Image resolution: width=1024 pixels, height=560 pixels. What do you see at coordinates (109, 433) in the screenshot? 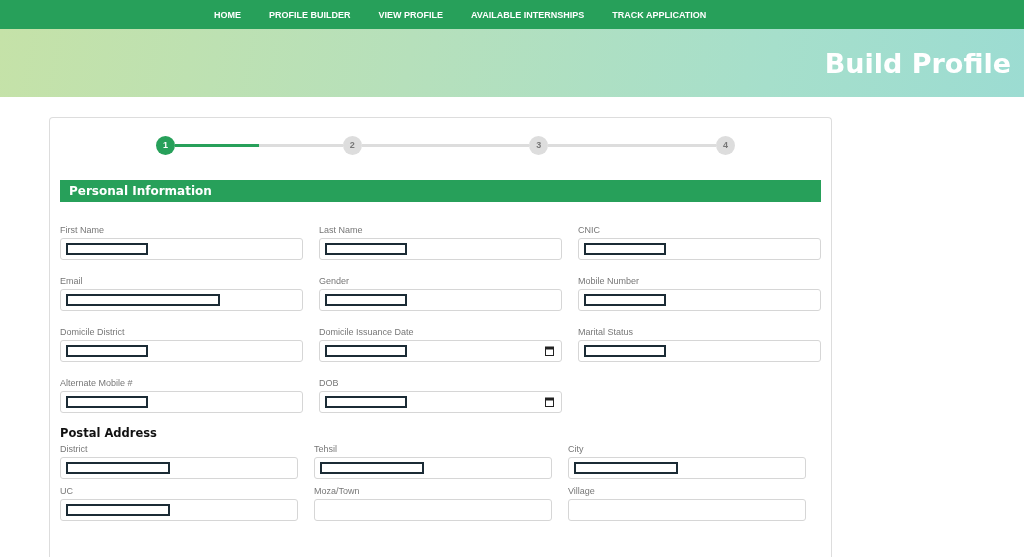
I see `section-heading: Postal Address` at bounding box center [109, 433].